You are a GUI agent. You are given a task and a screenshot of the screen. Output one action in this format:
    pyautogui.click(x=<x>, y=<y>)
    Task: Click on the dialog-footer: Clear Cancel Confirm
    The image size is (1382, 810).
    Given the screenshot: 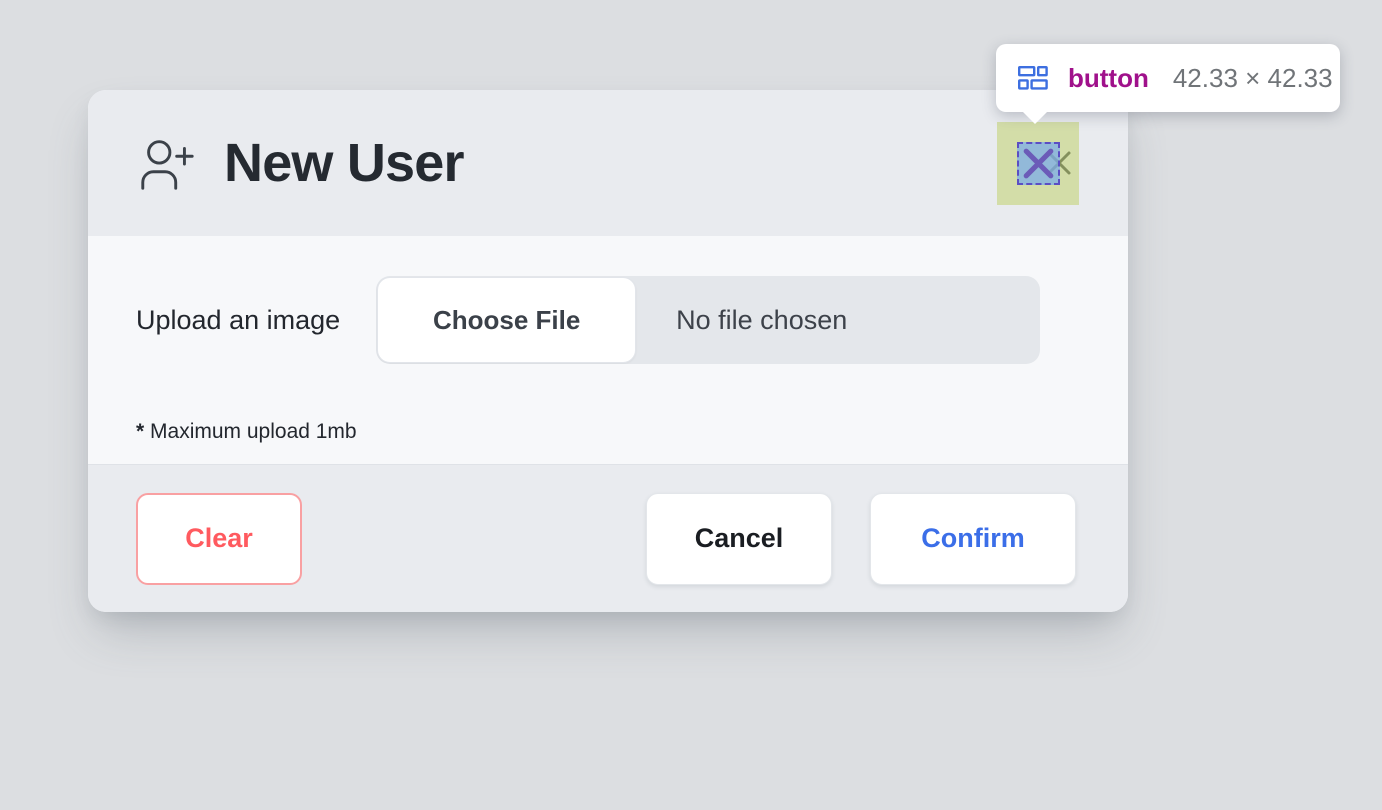 What is the action you would take?
    pyautogui.click(x=608, y=538)
    